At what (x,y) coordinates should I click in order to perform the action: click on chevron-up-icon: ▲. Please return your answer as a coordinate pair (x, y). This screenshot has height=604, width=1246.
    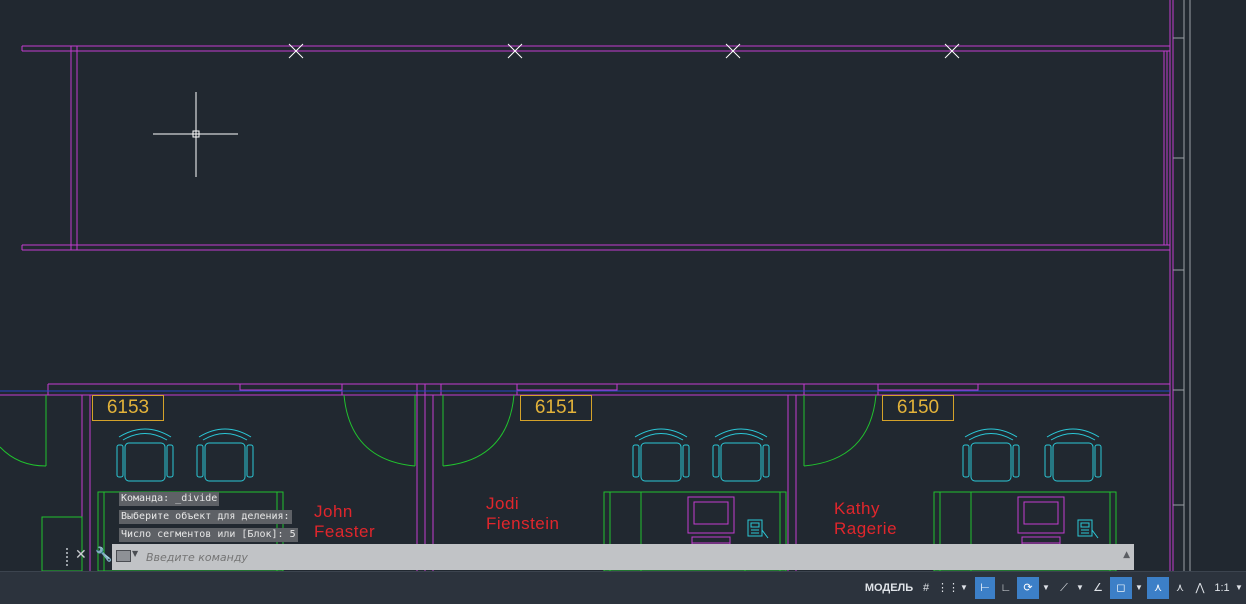
    Looking at the image, I should click on (1126, 555).